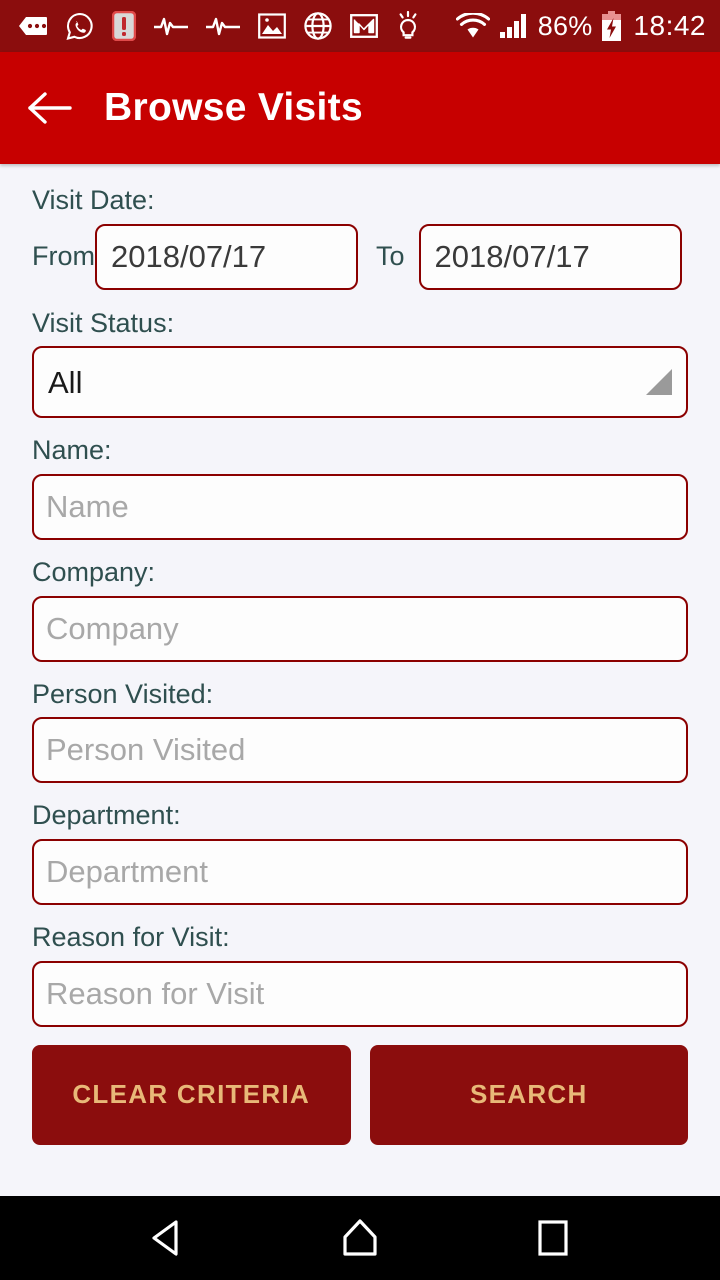 The image size is (720, 1280). What do you see at coordinates (106, 815) in the screenshot?
I see `department-label: Department:` at bounding box center [106, 815].